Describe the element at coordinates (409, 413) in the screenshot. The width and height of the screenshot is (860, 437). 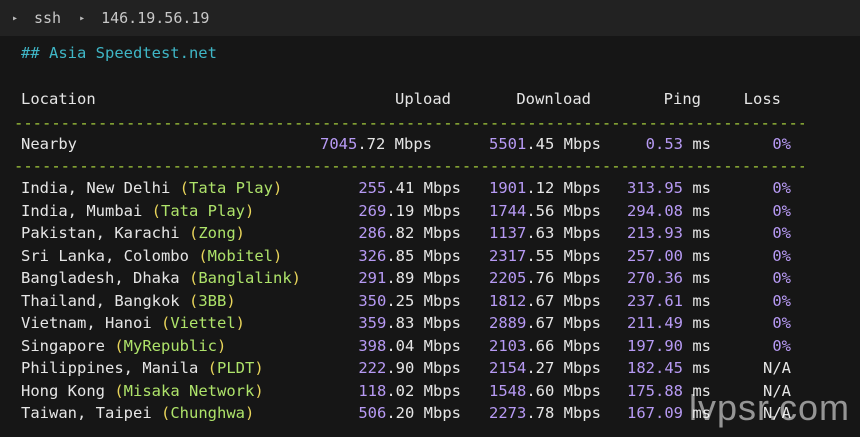
I see `row-upload: 506.20 Mbps` at that location.